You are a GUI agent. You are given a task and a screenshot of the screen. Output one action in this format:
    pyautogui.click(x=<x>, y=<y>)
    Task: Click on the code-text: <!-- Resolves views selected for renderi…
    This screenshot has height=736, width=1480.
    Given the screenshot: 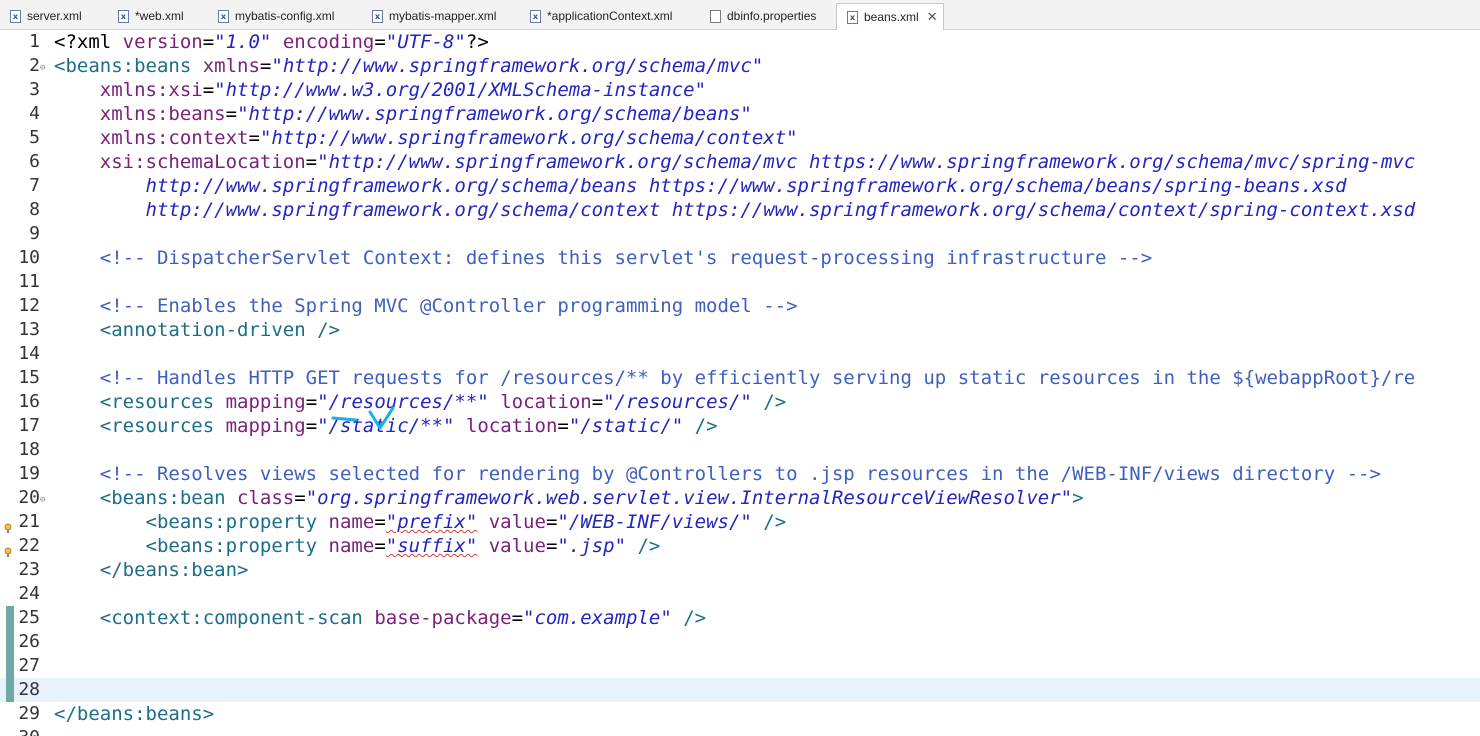 What is the action you would take?
    pyautogui.click(x=740, y=474)
    